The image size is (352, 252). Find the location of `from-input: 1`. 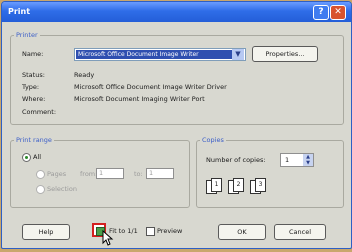

from-input: 1 is located at coordinates (110, 173).